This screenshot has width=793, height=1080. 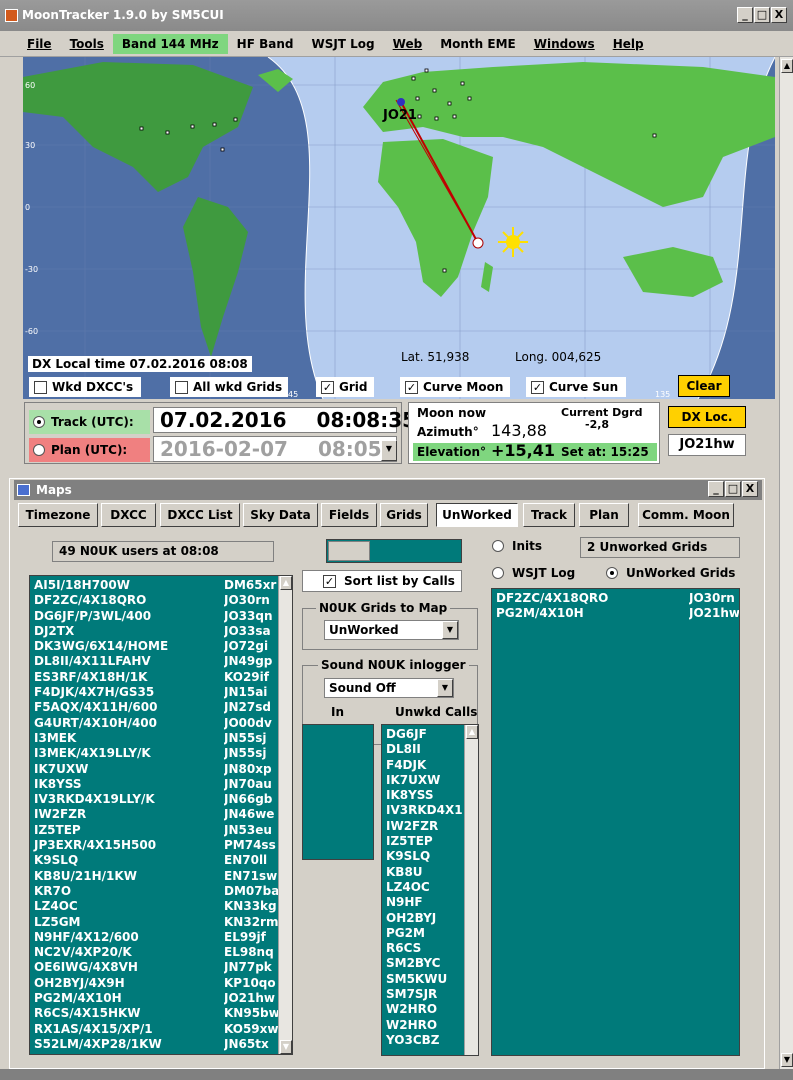 What do you see at coordinates (686, 515) in the screenshot?
I see `tab-comm-moon: Comm. Moon` at bounding box center [686, 515].